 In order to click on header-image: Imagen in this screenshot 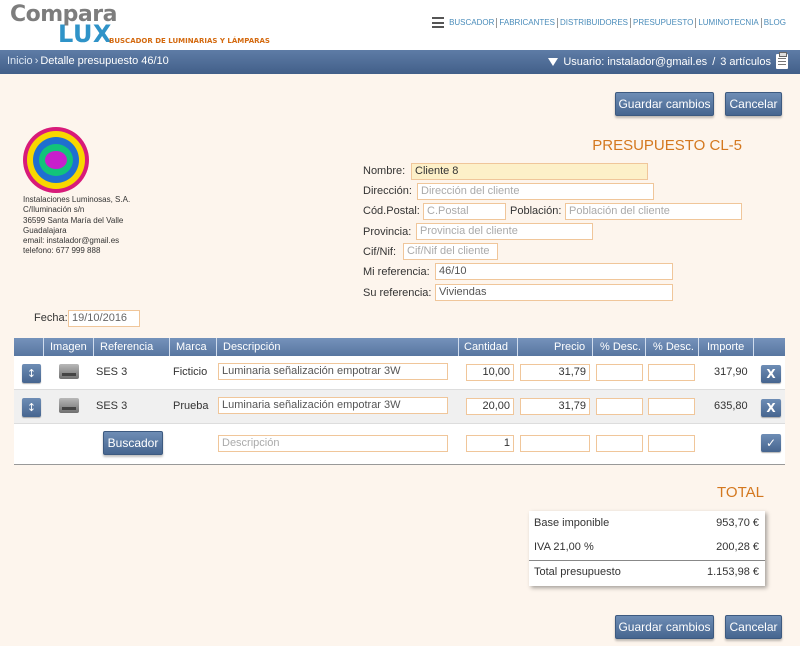, I will do `click(68, 347)`.